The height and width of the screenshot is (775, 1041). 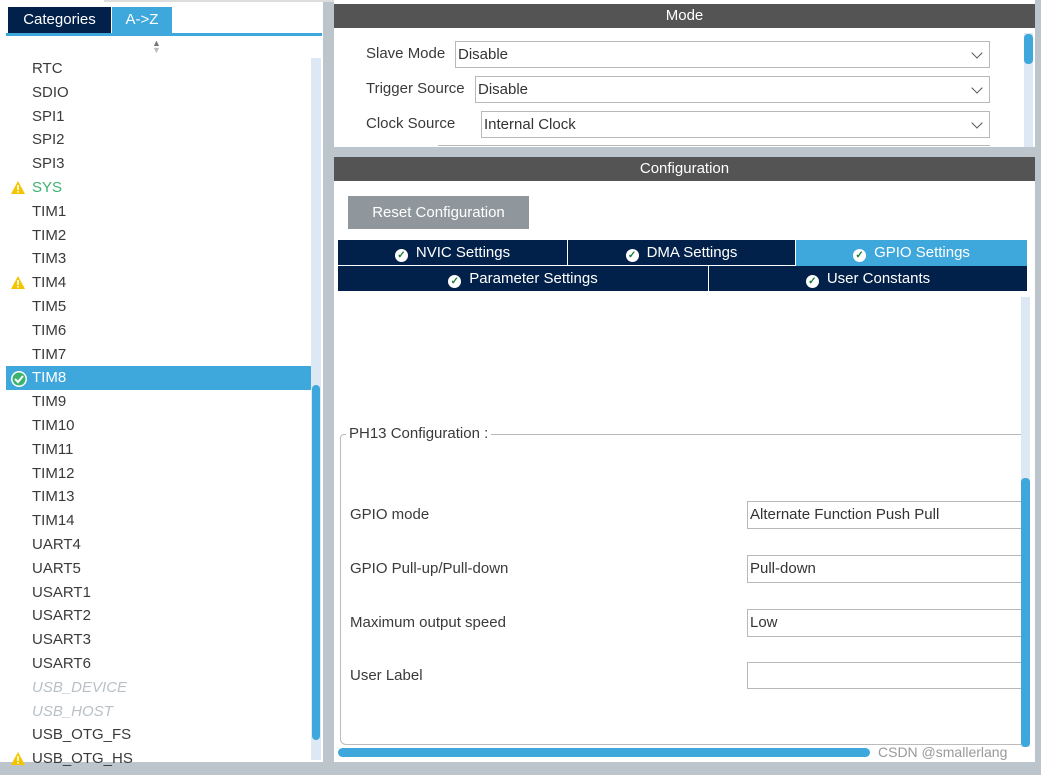 I want to click on list-item: TIM6, so click(x=158, y=331).